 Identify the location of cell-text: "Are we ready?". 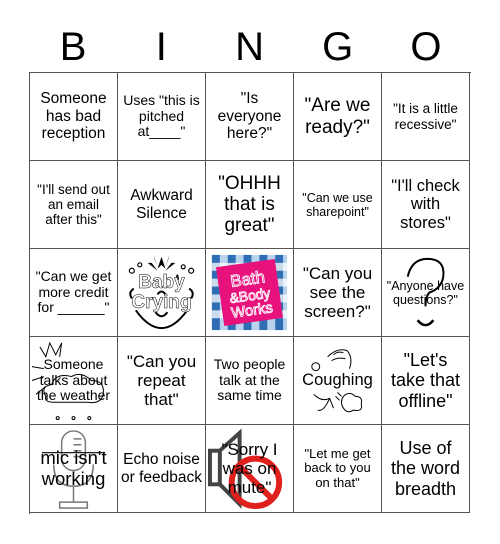
(337, 116).